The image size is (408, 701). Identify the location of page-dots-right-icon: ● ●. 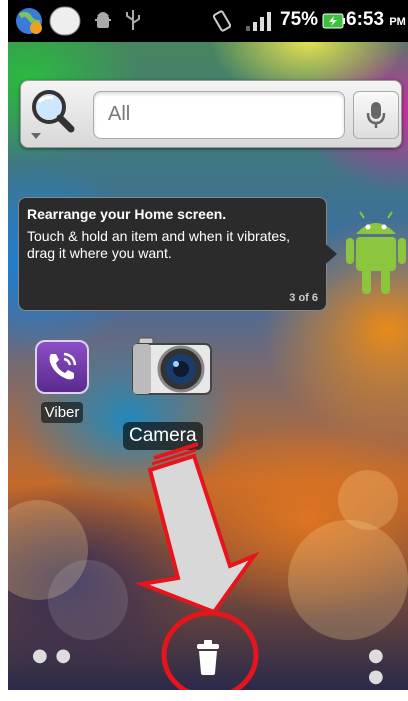
(388, 666).